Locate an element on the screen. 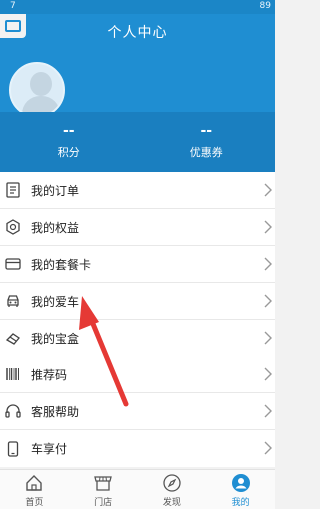 Image resolution: width=320 pixels, height=509 pixels. gem-icon is located at coordinates (13, 339).